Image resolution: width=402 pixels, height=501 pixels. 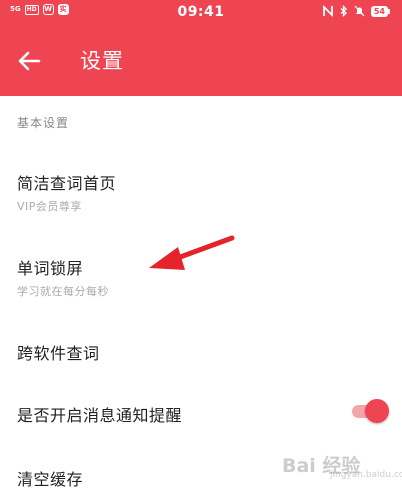 I want to click on baidu-watermark-domain: jingyan.baidu.com, so click(x=366, y=475).